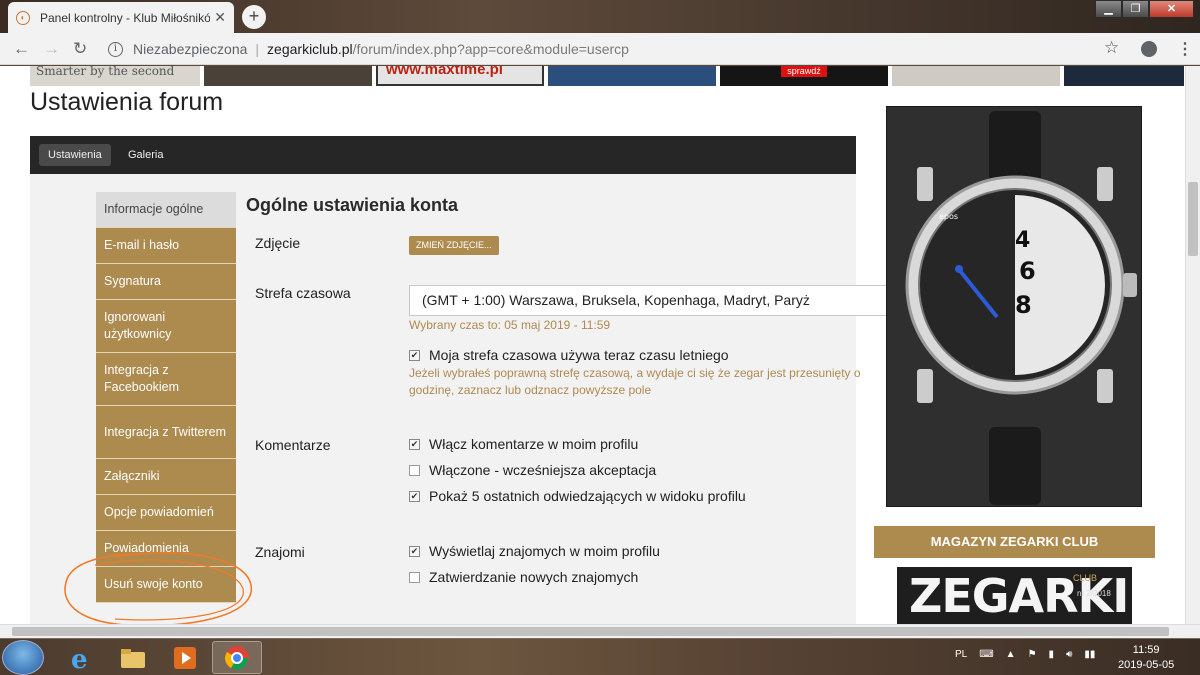  Describe the element at coordinates (23, 17) in the screenshot. I see `site-favicon-icon: ◐` at that location.